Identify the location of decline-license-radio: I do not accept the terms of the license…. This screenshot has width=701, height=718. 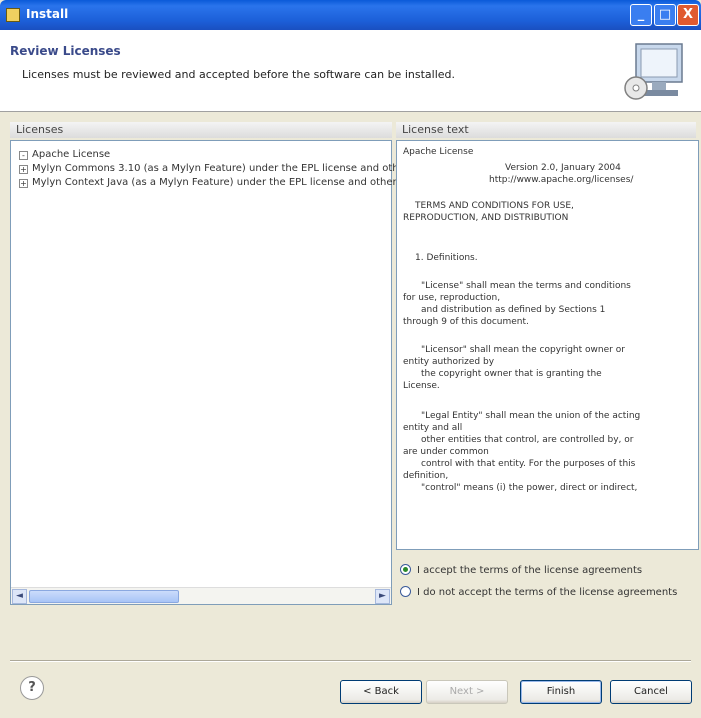
(538, 592).